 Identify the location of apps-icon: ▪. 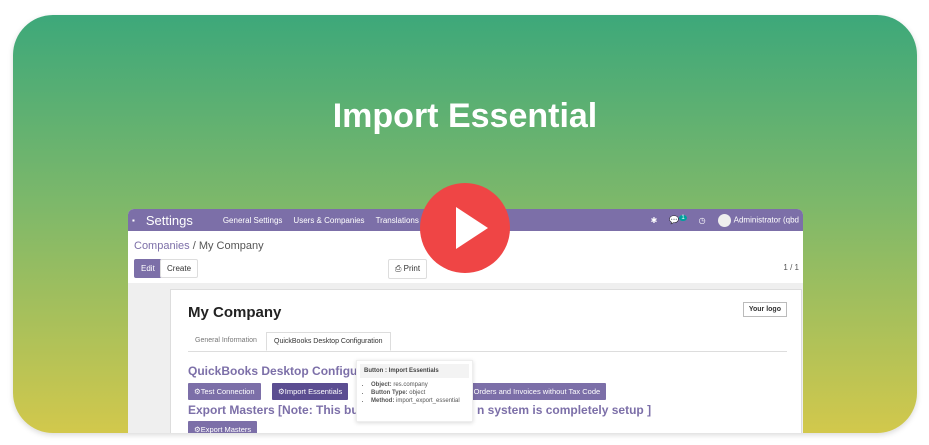
(133, 220).